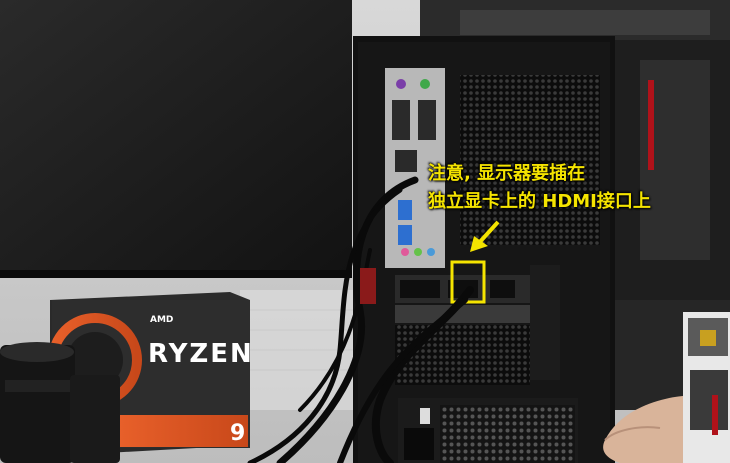 The width and height of the screenshot is (730, 463). I want to click on inset-thumbnail, so click(706, 387).